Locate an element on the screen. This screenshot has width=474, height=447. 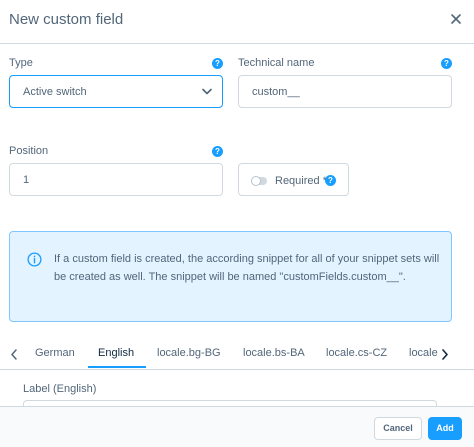
type-help-icon: ? is located at coordinates (217, 63).